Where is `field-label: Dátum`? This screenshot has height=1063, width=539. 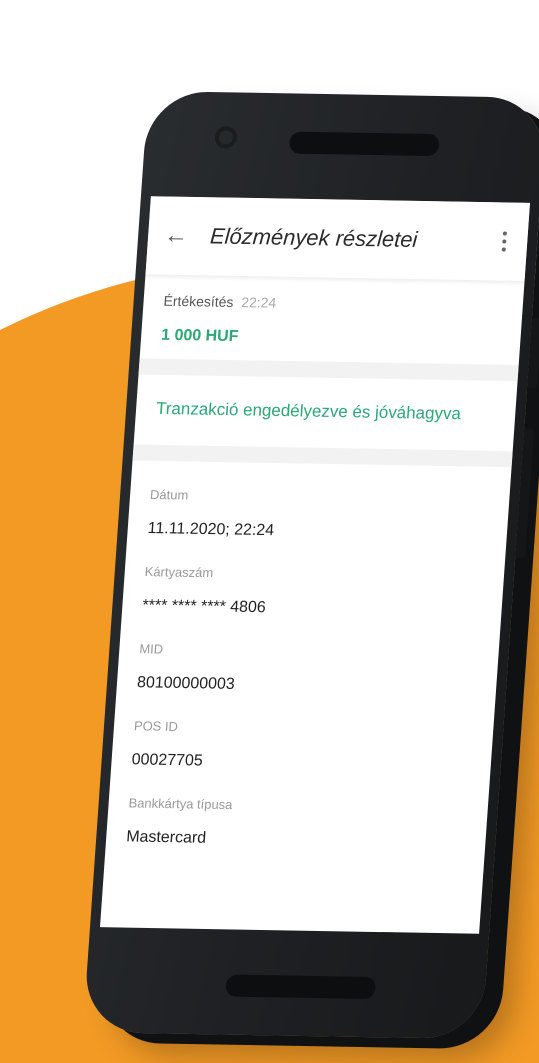
field-label: Dátum is located at coordinates (169, 494).